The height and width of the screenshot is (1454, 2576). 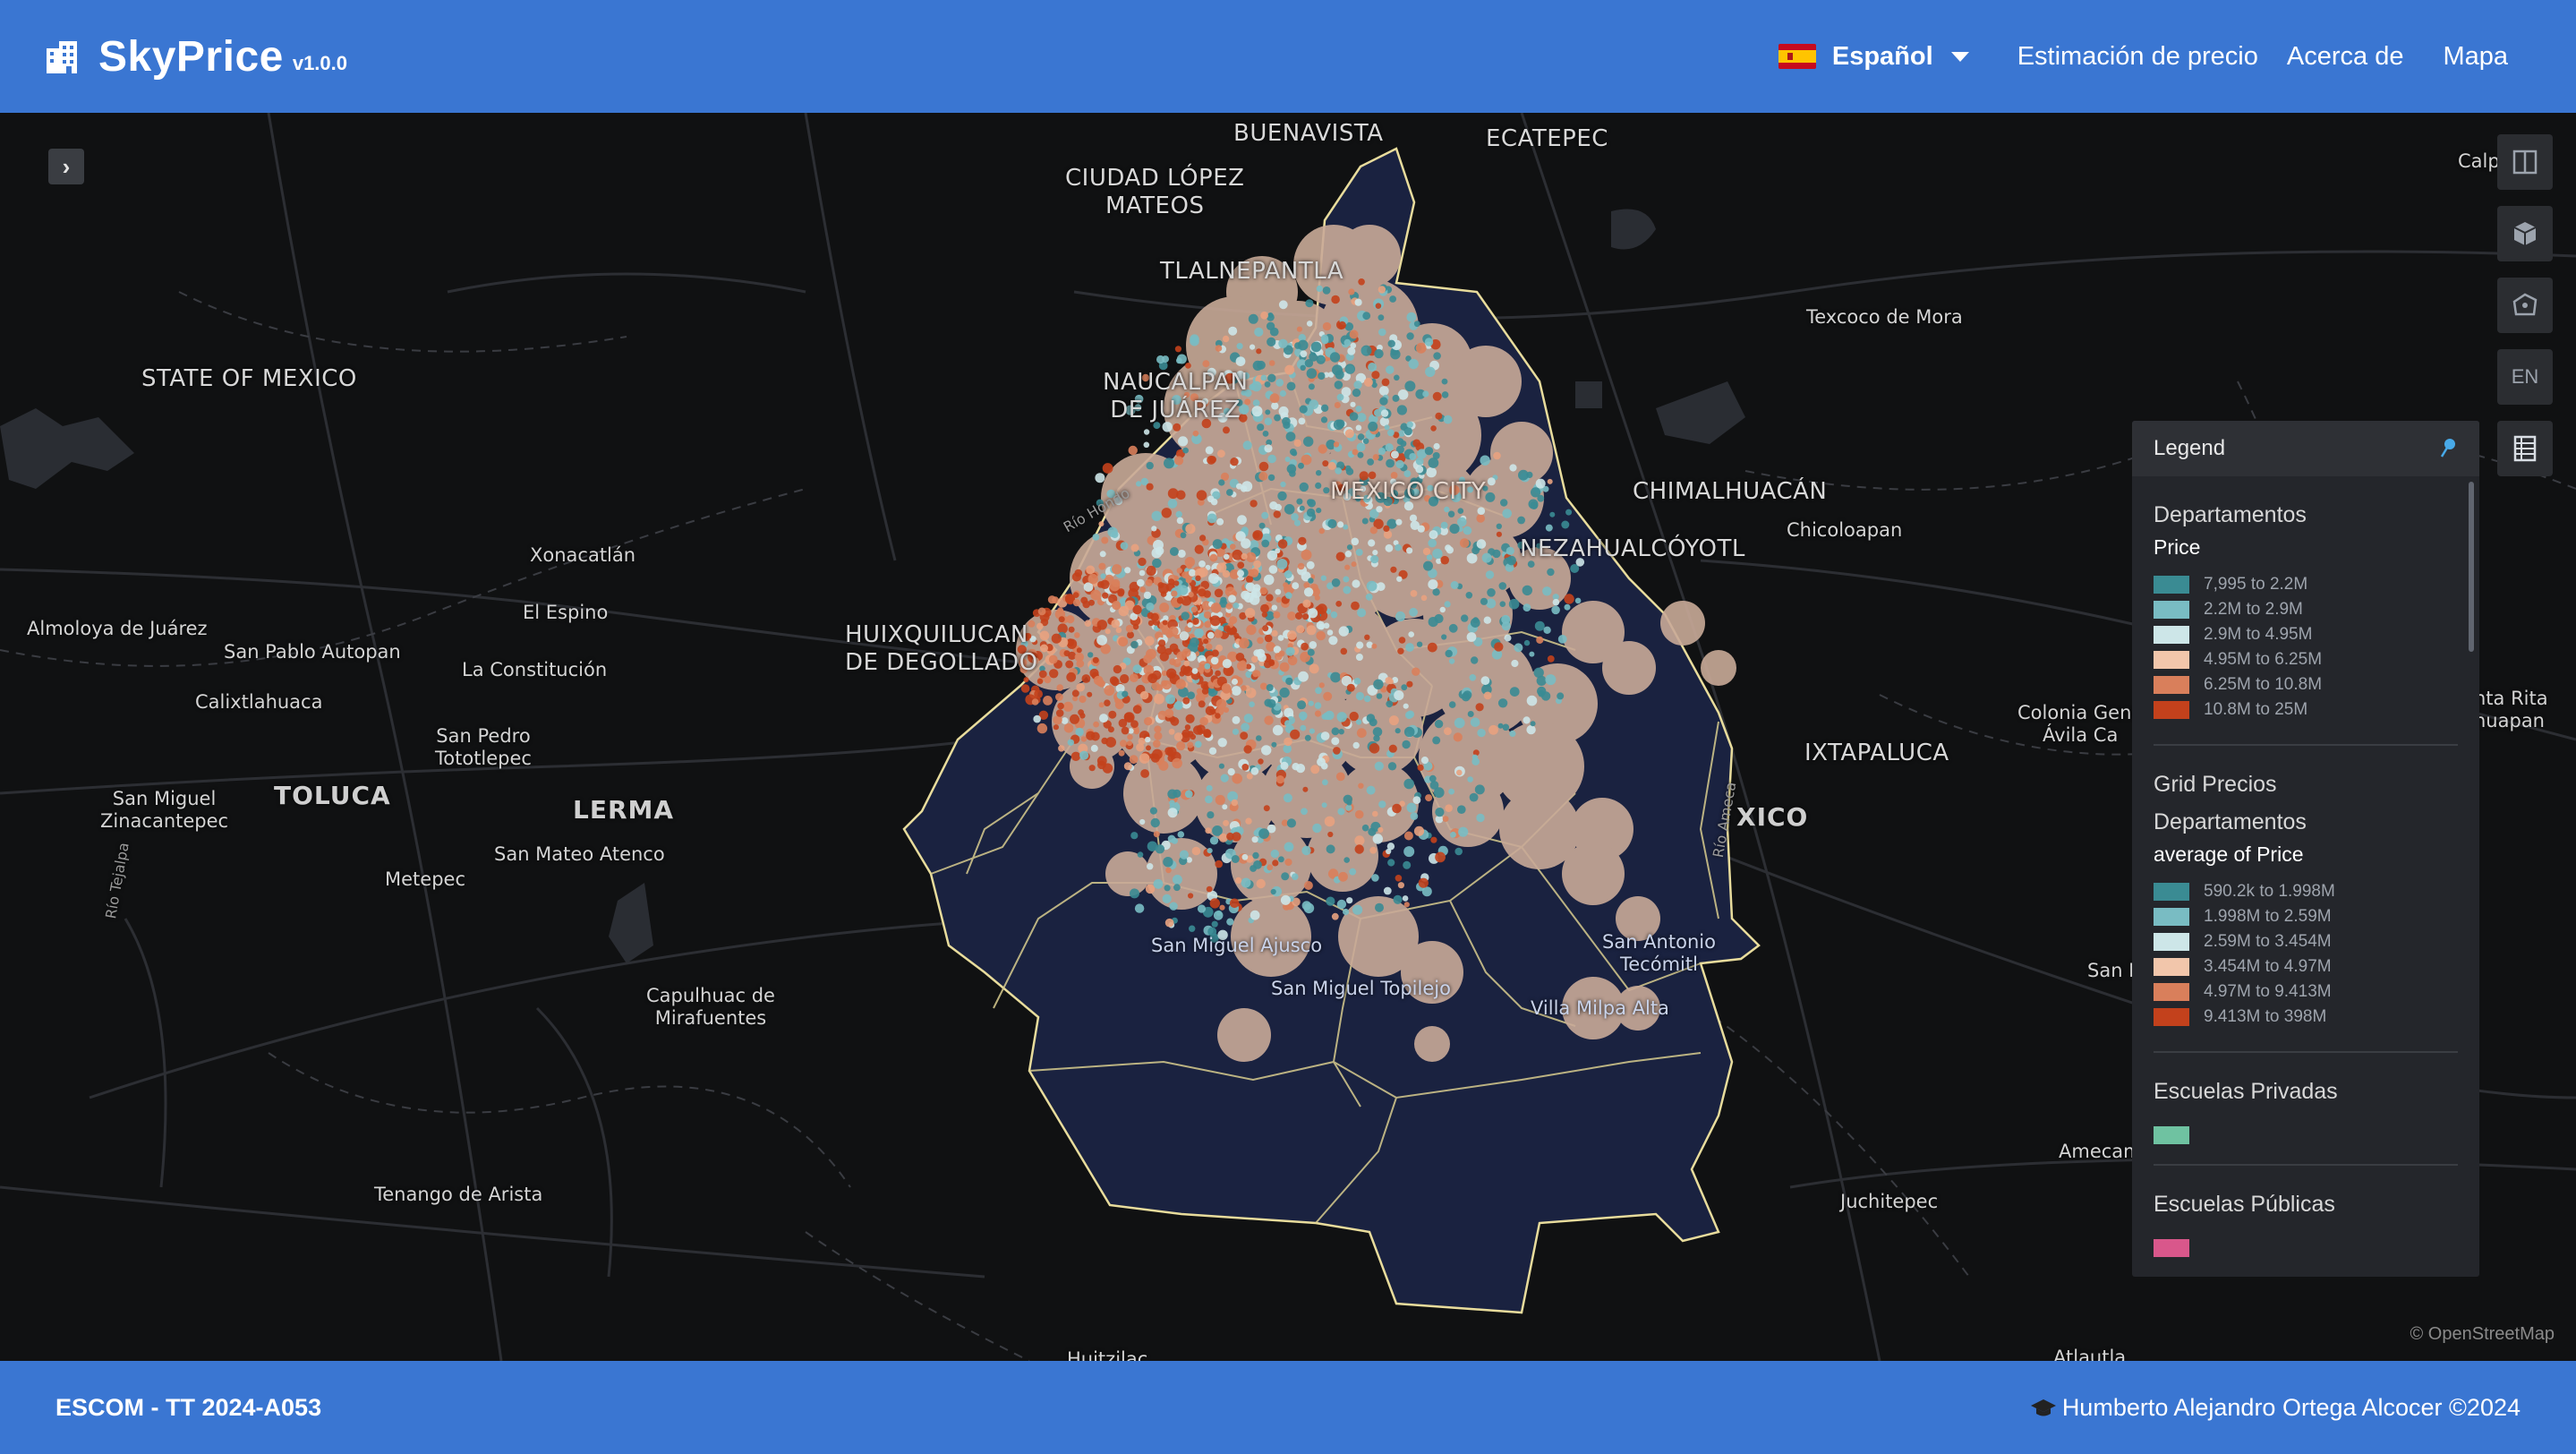 I want to click on place-label: ECATEPEC, so click(x=1547, y=138).